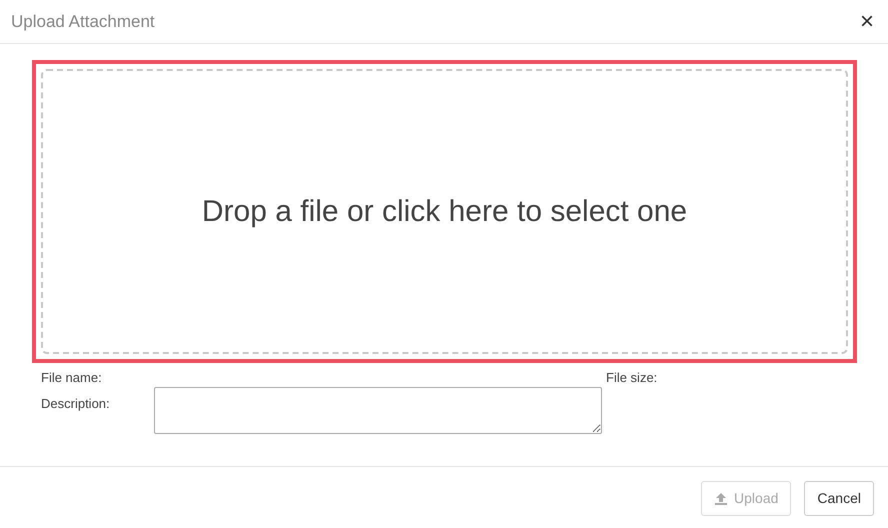 The height and width of the screenshot is (528, 888). Describe the element at coordinates (378, 410) in the screenshot. I see `description-field` at that location.